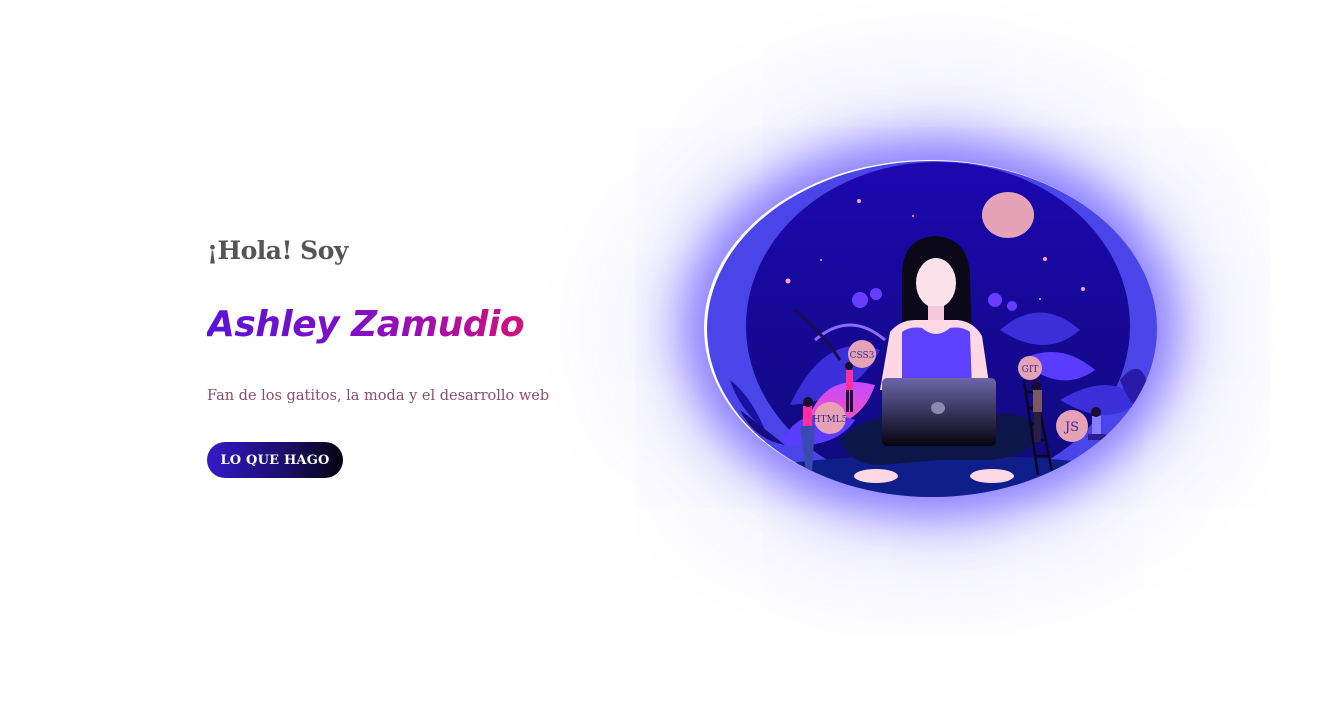  What do you see at coordinates (1008, 215) in the screenshot?
I see `moon` at bounding box center [1008, 215].